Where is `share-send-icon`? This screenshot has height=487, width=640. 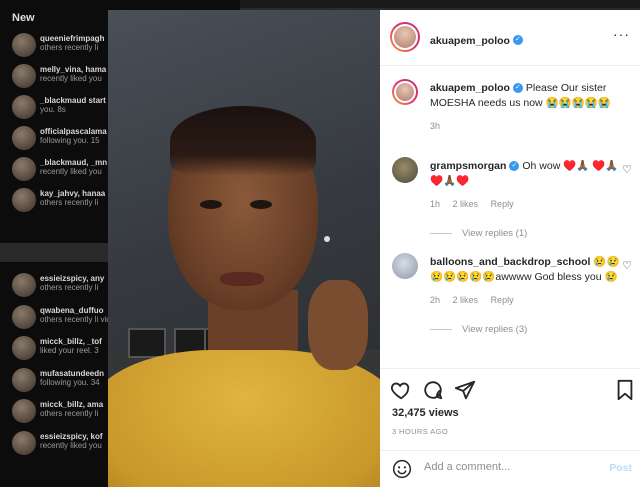 share-send-icon is located at coordinates (465, 390).